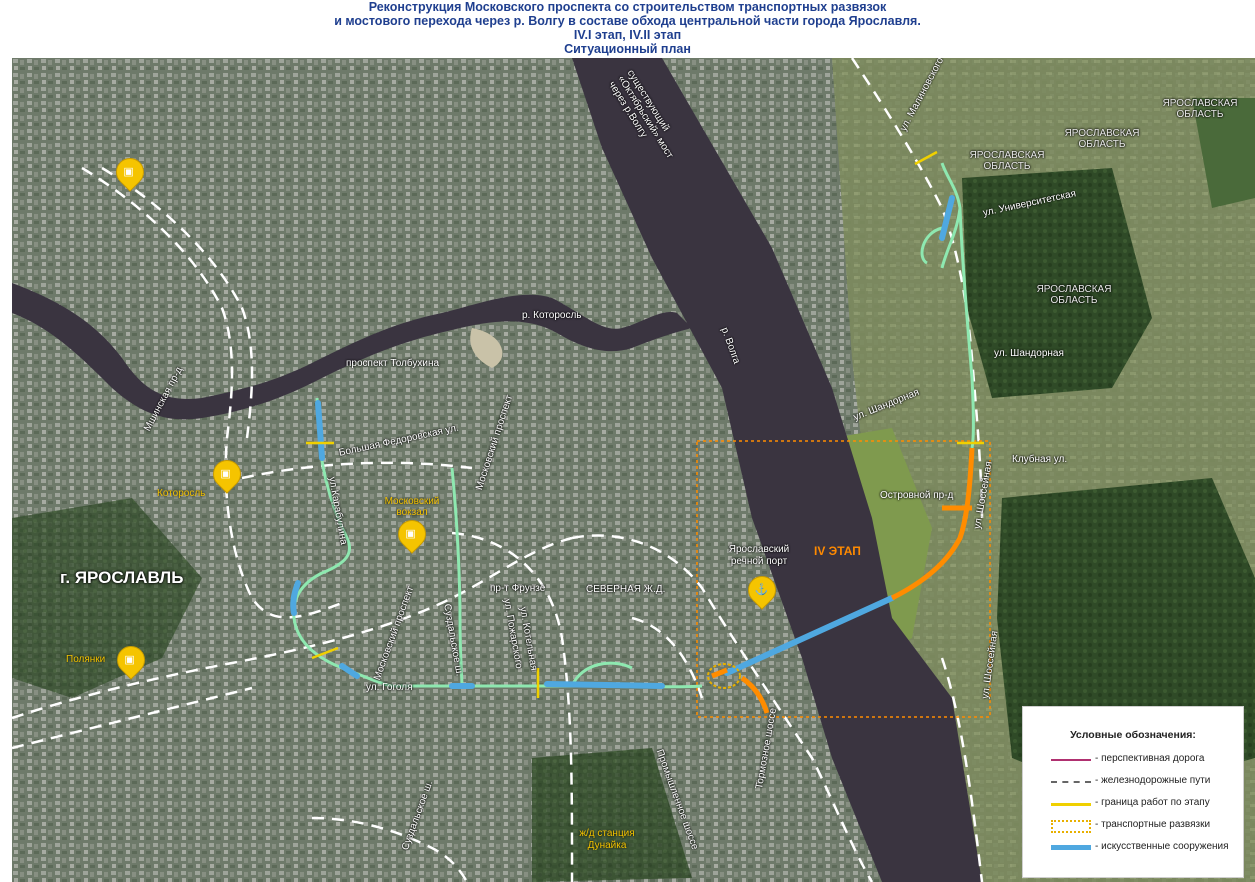  I want to click on structure-tolbukhin, so click(320, 430).